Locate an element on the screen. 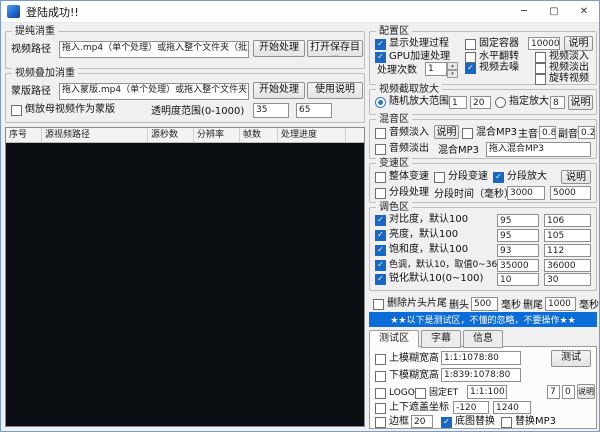 The image size is (600, 432). segment-zoom-checkbox: 分段放大 is located at coordinates (520, 177).